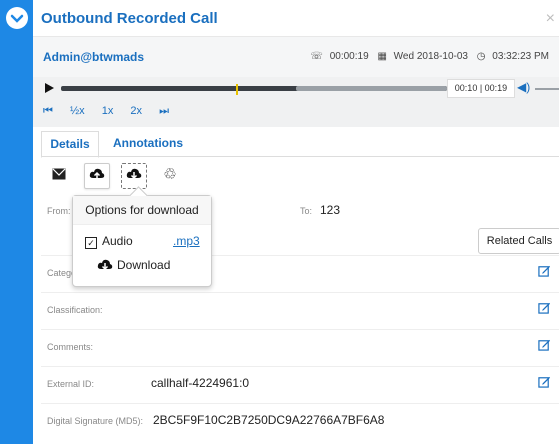 The height and width of the screenshot is (444, 559). I want to click on speed-controls: ⏮ ½x 1x 2x ⏭, so click(113, 111).